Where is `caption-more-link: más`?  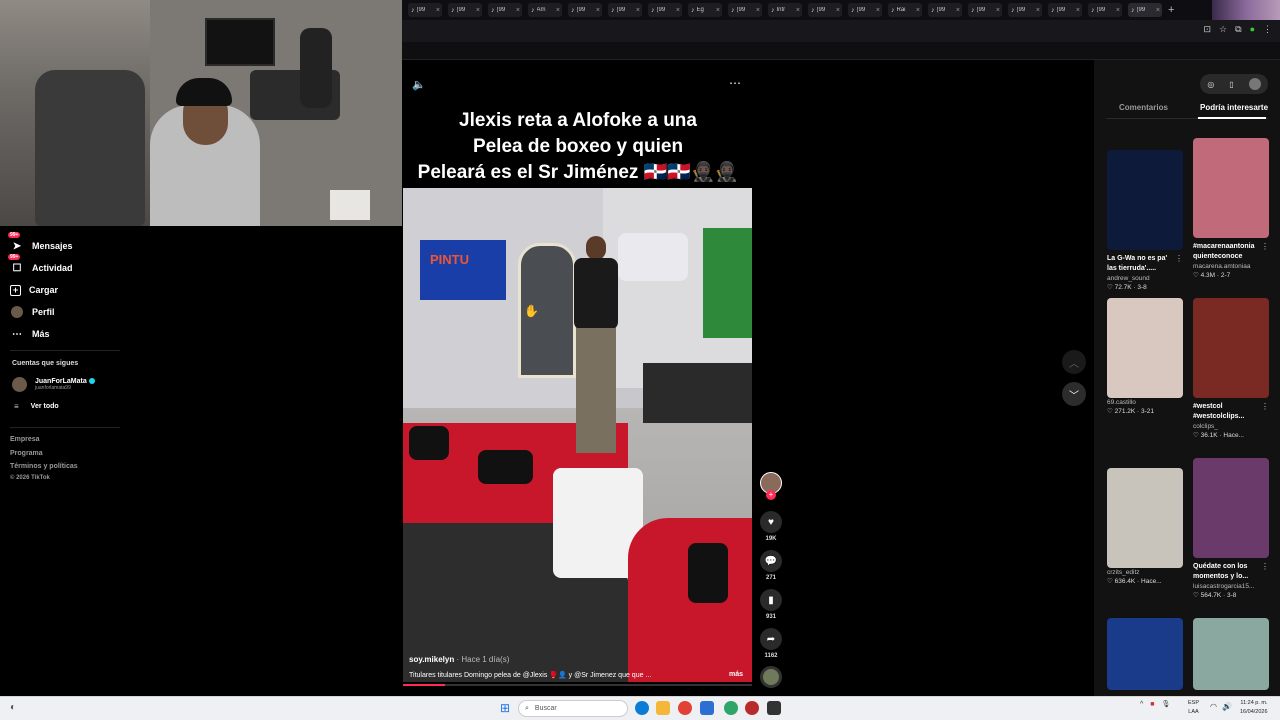 caption-more-link: más is located at coordinates (736, 674).